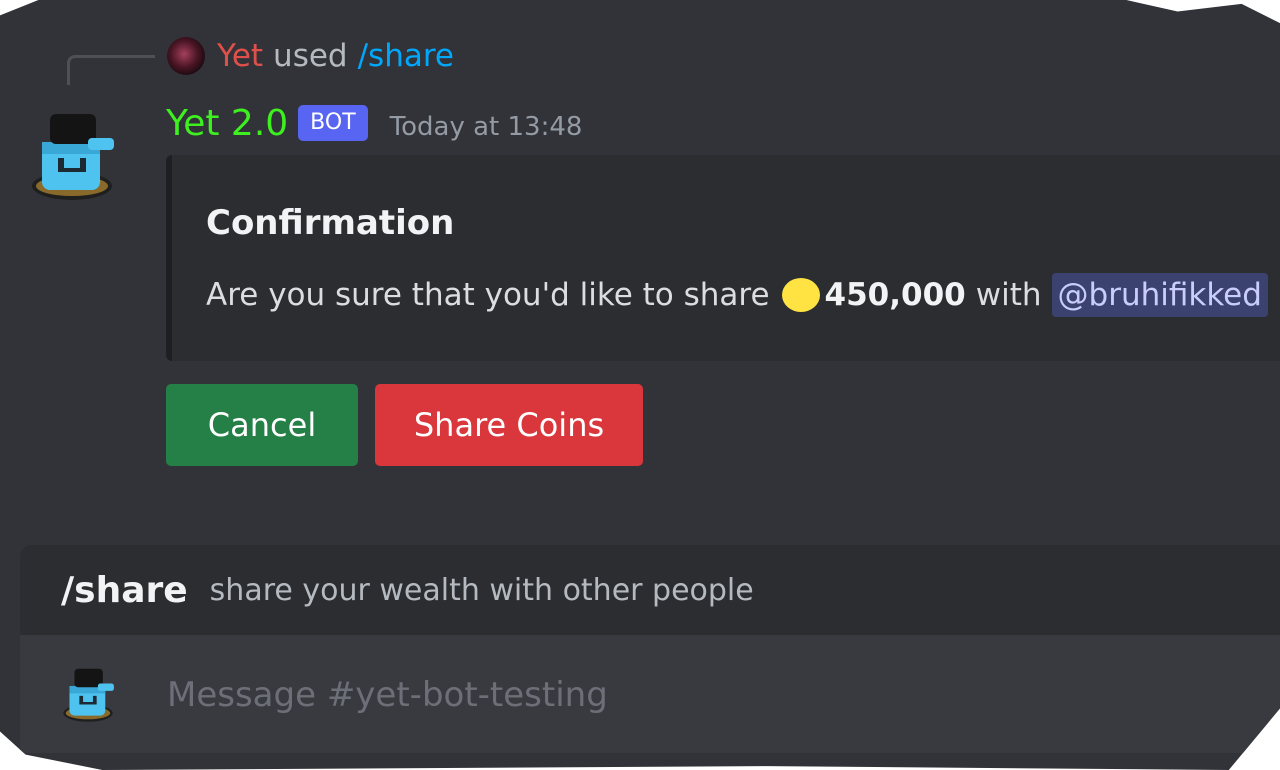 This screenshot has height=770, width=1280. What do you see at coordinates (111, 70) in the screenshot?
I see `reply-connector-line` at bounding box center [111, 70].